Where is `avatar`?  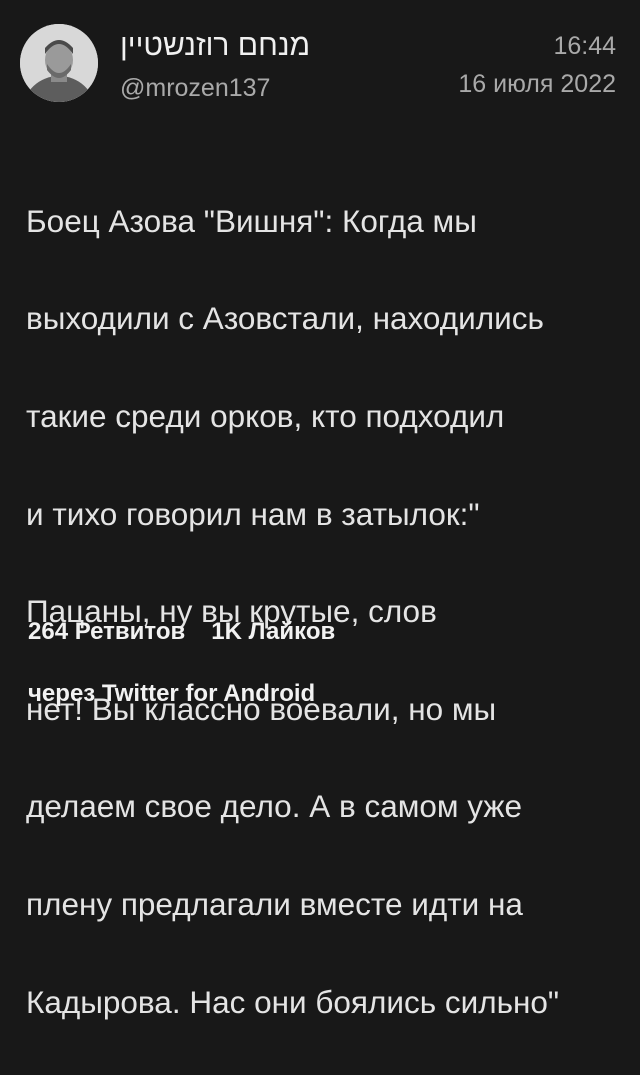 avatar is located at coordinates (59, 63).